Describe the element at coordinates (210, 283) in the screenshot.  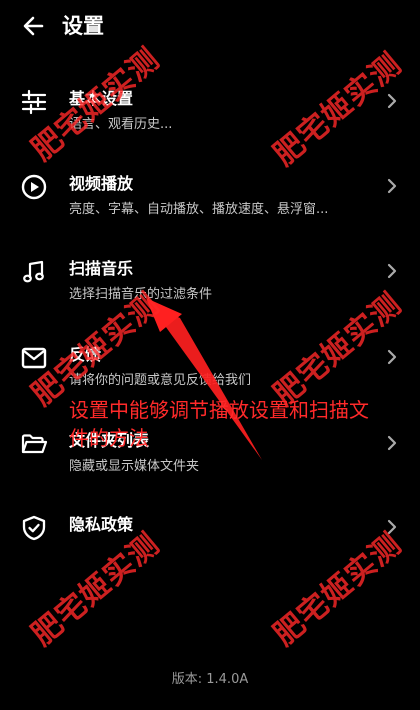
I see `settings-item-scan-music: 扫描音乐 选择扫描音乐的过滤条件` at that location.